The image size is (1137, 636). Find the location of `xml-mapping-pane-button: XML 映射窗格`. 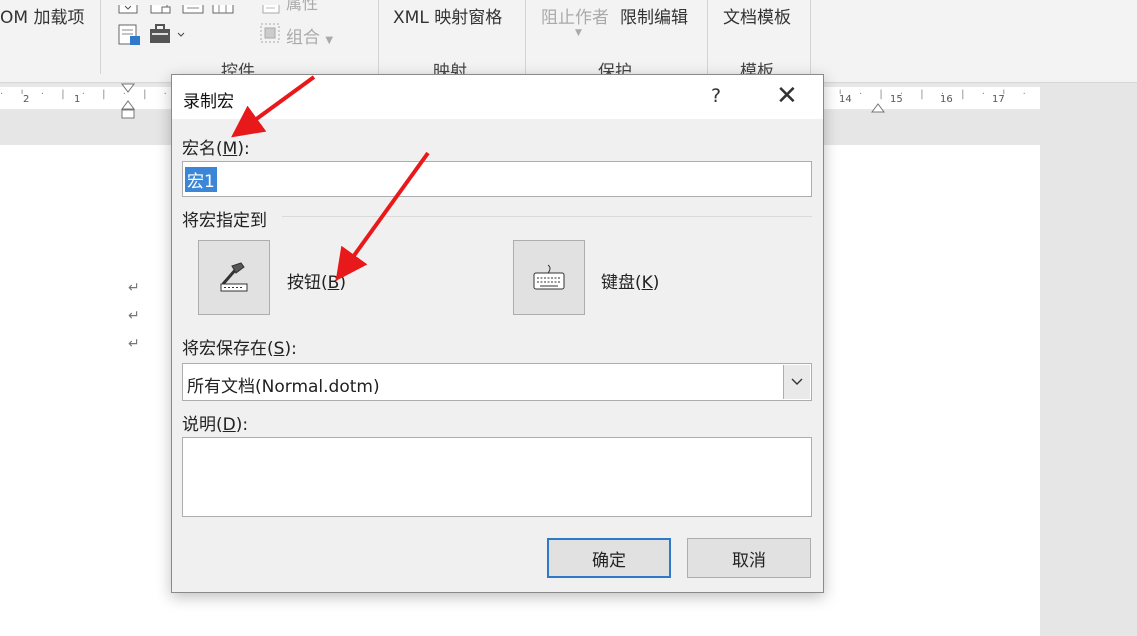

xml-mapping-pane-button: XML 映射窗格 is located at coordinates (447, 15).